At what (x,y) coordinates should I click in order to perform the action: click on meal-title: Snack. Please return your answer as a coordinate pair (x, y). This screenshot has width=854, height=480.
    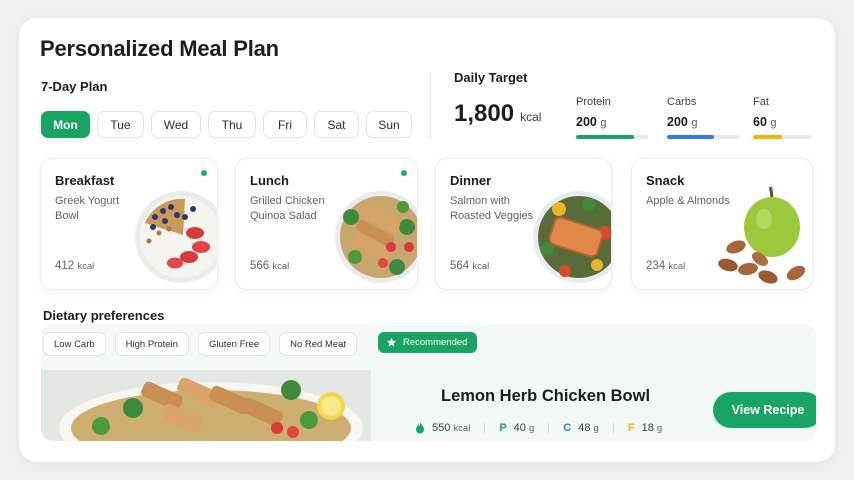
    Looking at the image, I should click on (665, 180).